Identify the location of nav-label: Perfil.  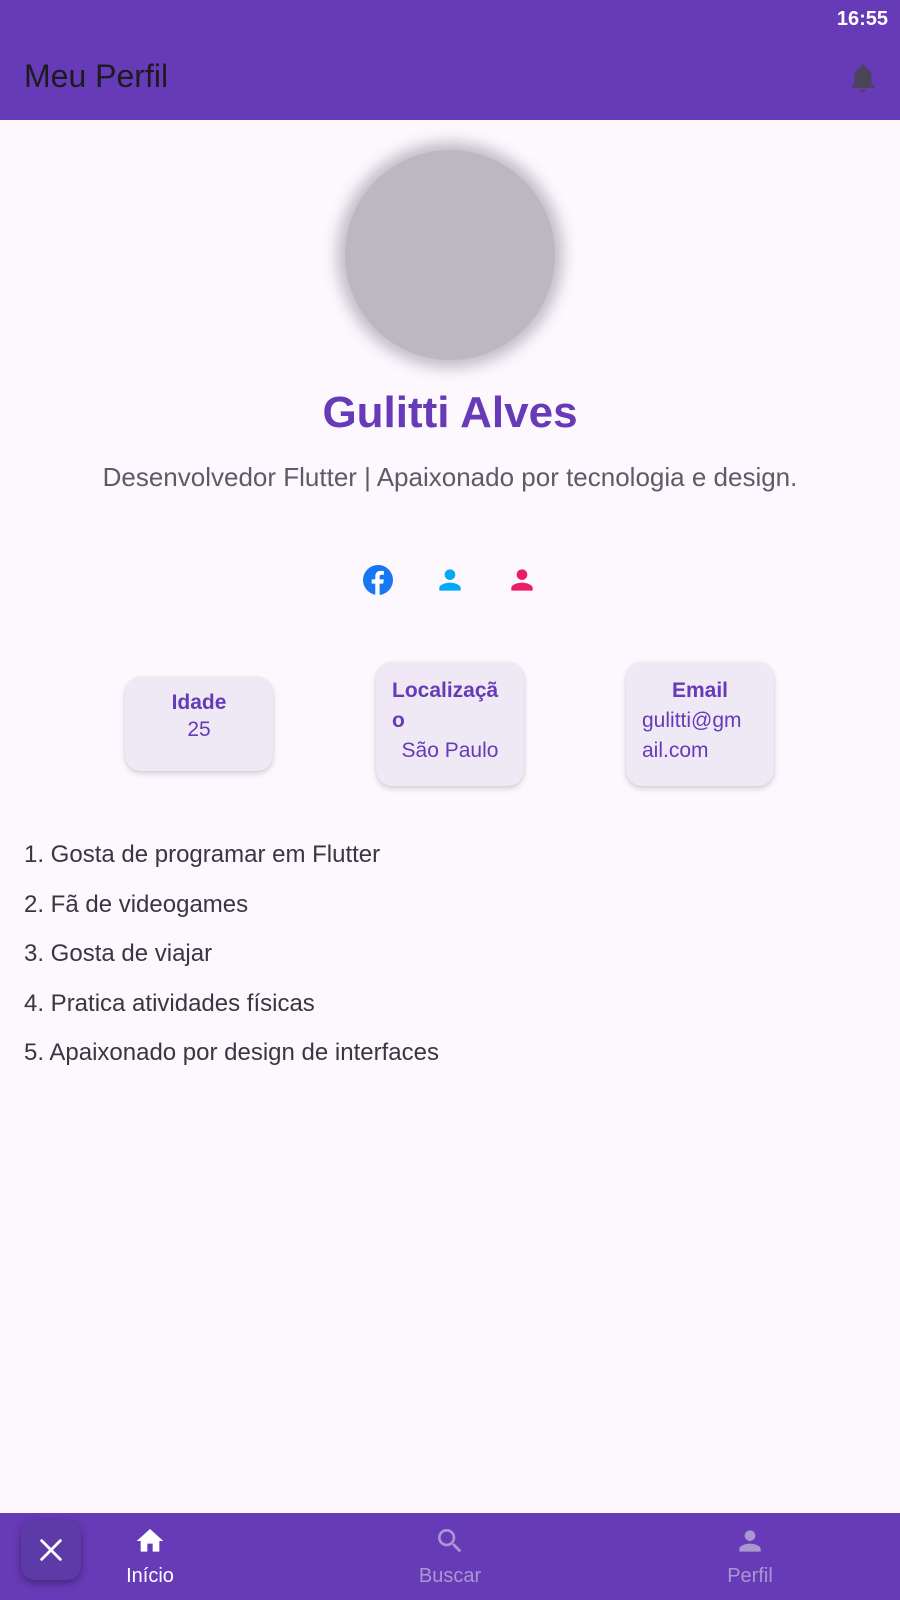
(750, 1576).